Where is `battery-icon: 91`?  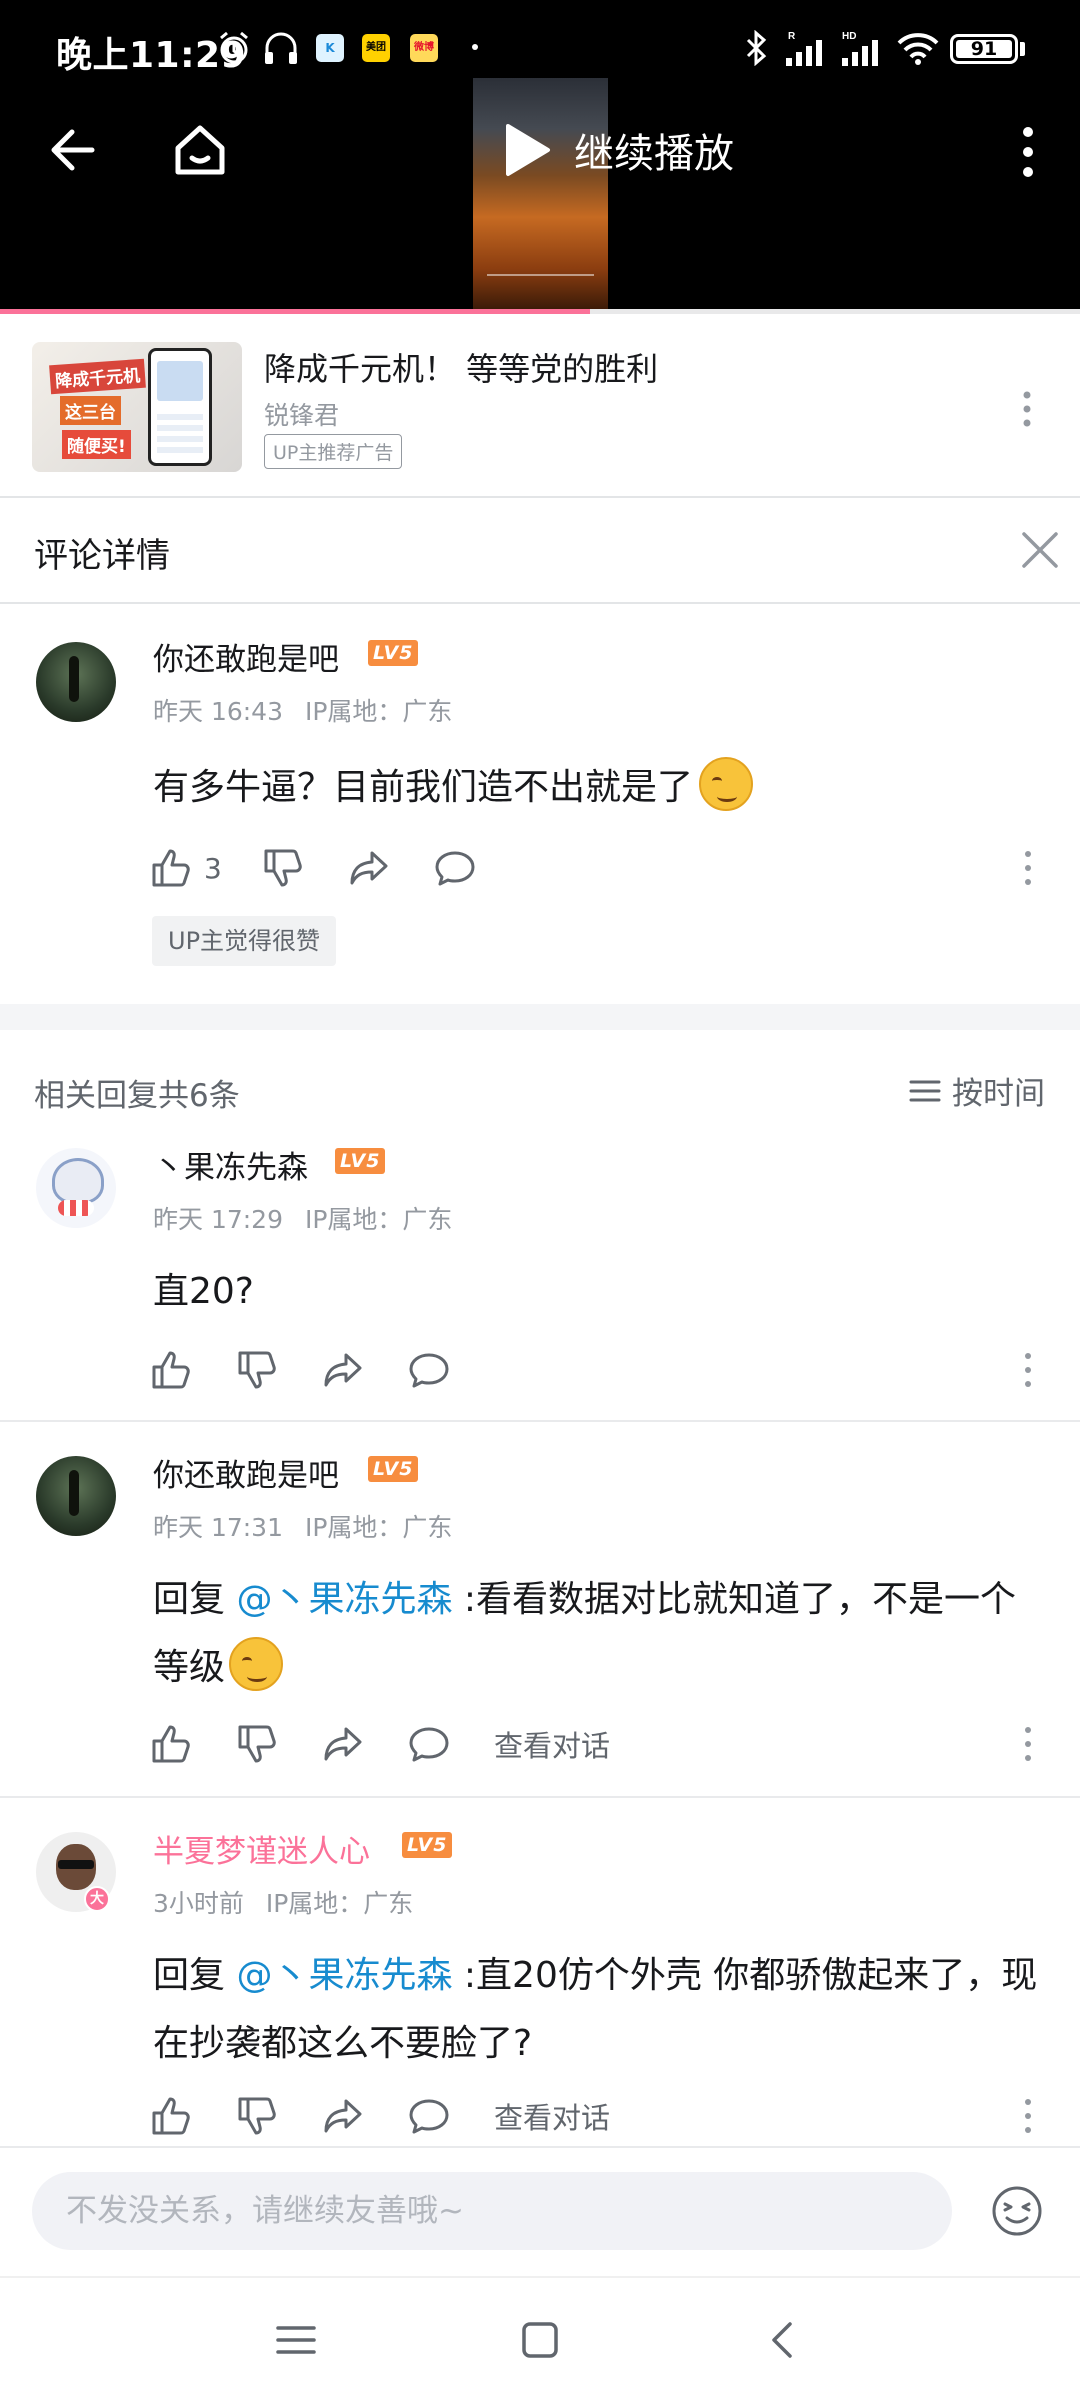 battery-icon: 91 is located at coordinates (984, 49).